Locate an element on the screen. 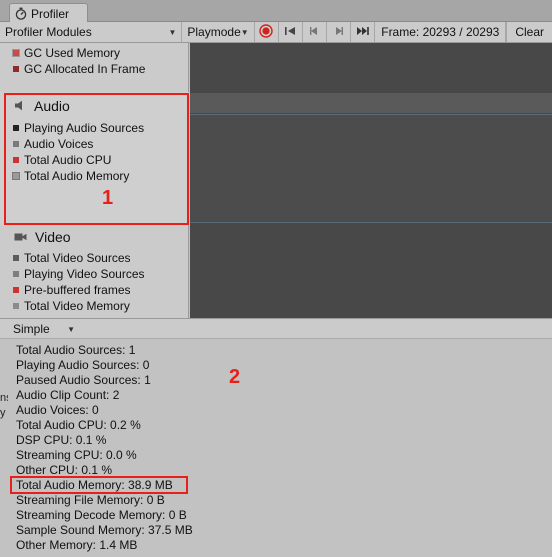 This screenshot has width=552, height=557. module-item-gc-used-memory: GC Used Memory is located at coordinates (66, 53).